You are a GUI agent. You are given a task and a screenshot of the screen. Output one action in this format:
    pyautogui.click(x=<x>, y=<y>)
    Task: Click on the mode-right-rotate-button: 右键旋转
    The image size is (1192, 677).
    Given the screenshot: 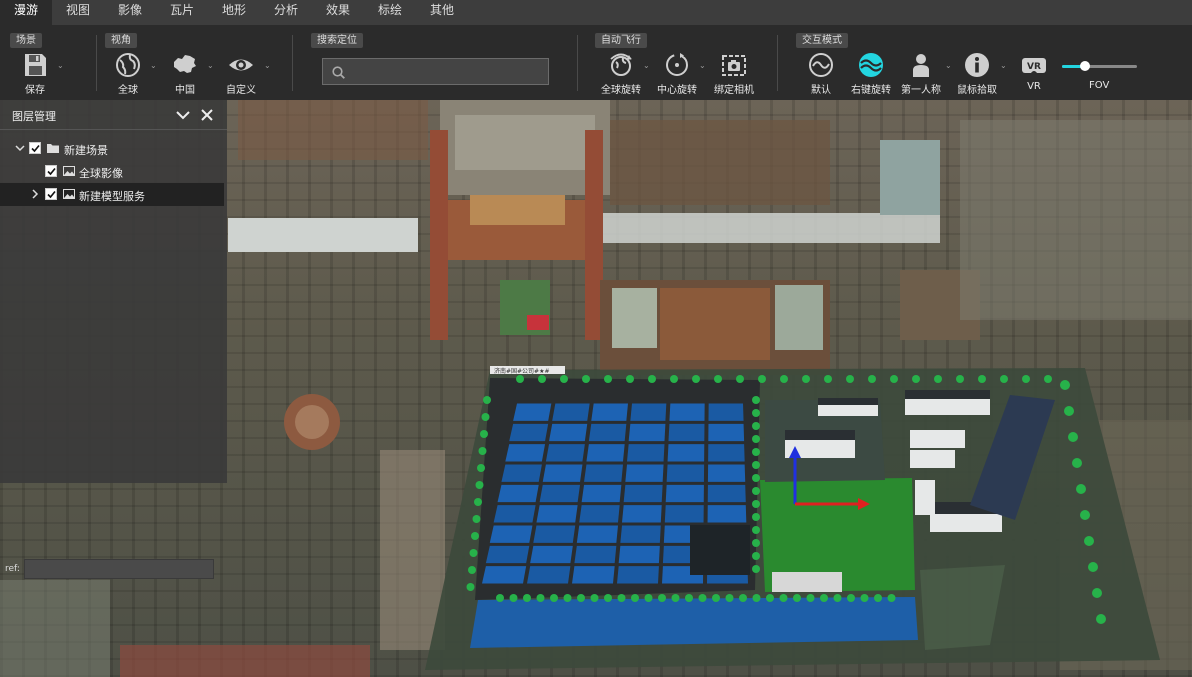 What is the action you would take?
    pyautogui.click(x=871, y=73)
    